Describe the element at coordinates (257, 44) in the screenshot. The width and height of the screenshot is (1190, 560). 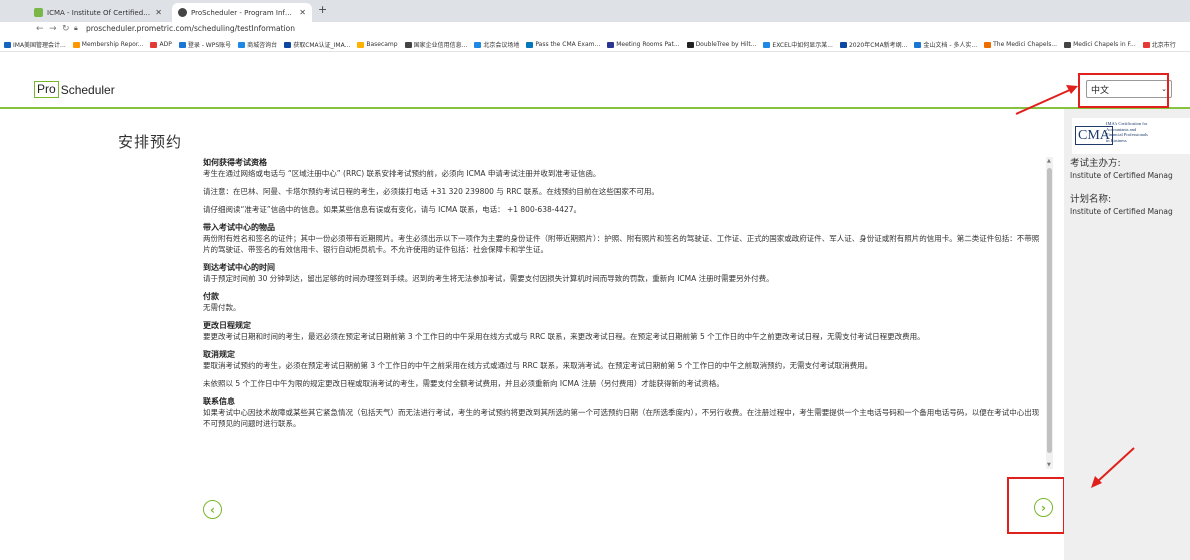
I see `bookmark-item: 商城咨询台` at that location.